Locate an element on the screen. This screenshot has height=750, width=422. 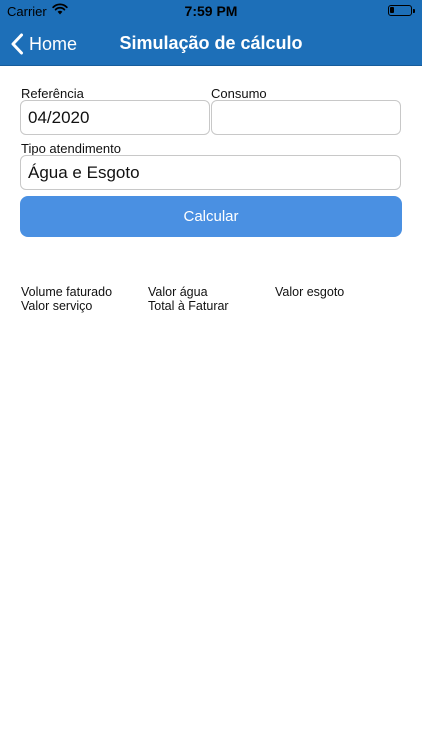
valor-servico-label: Valor serviço is located at coordinates (57, 306).